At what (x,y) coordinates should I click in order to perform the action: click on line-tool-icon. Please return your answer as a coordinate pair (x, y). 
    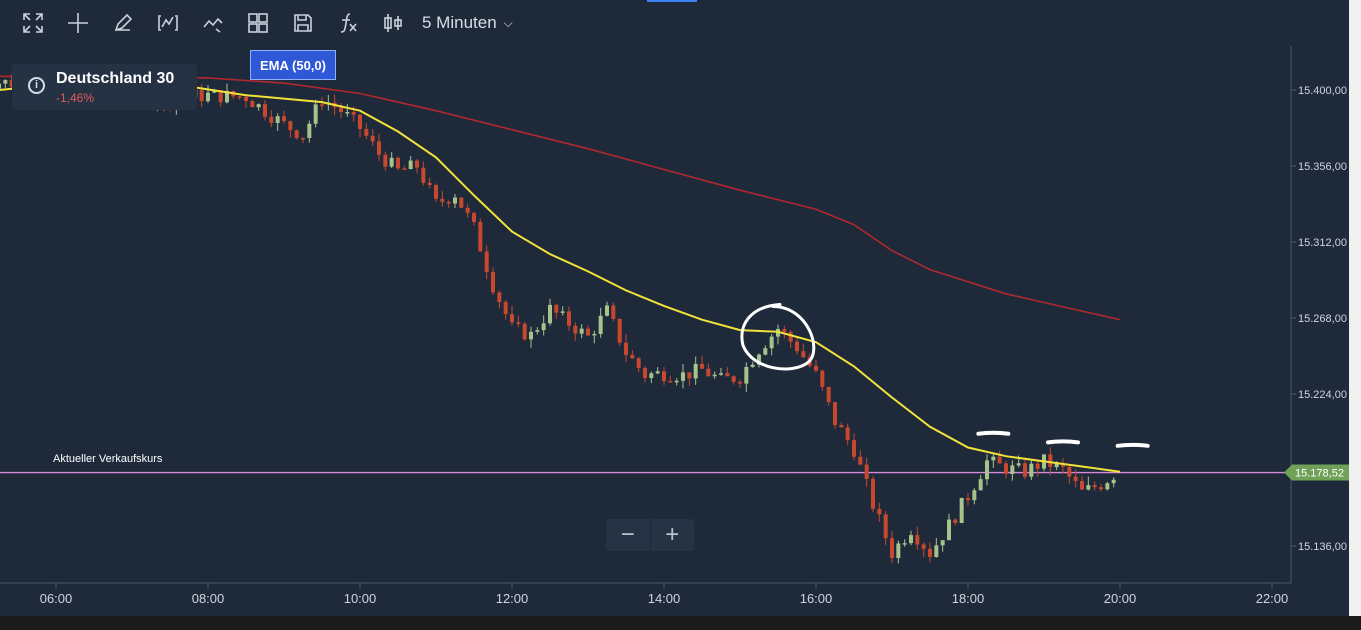
    Looking at the image, I should click on (168, 23).